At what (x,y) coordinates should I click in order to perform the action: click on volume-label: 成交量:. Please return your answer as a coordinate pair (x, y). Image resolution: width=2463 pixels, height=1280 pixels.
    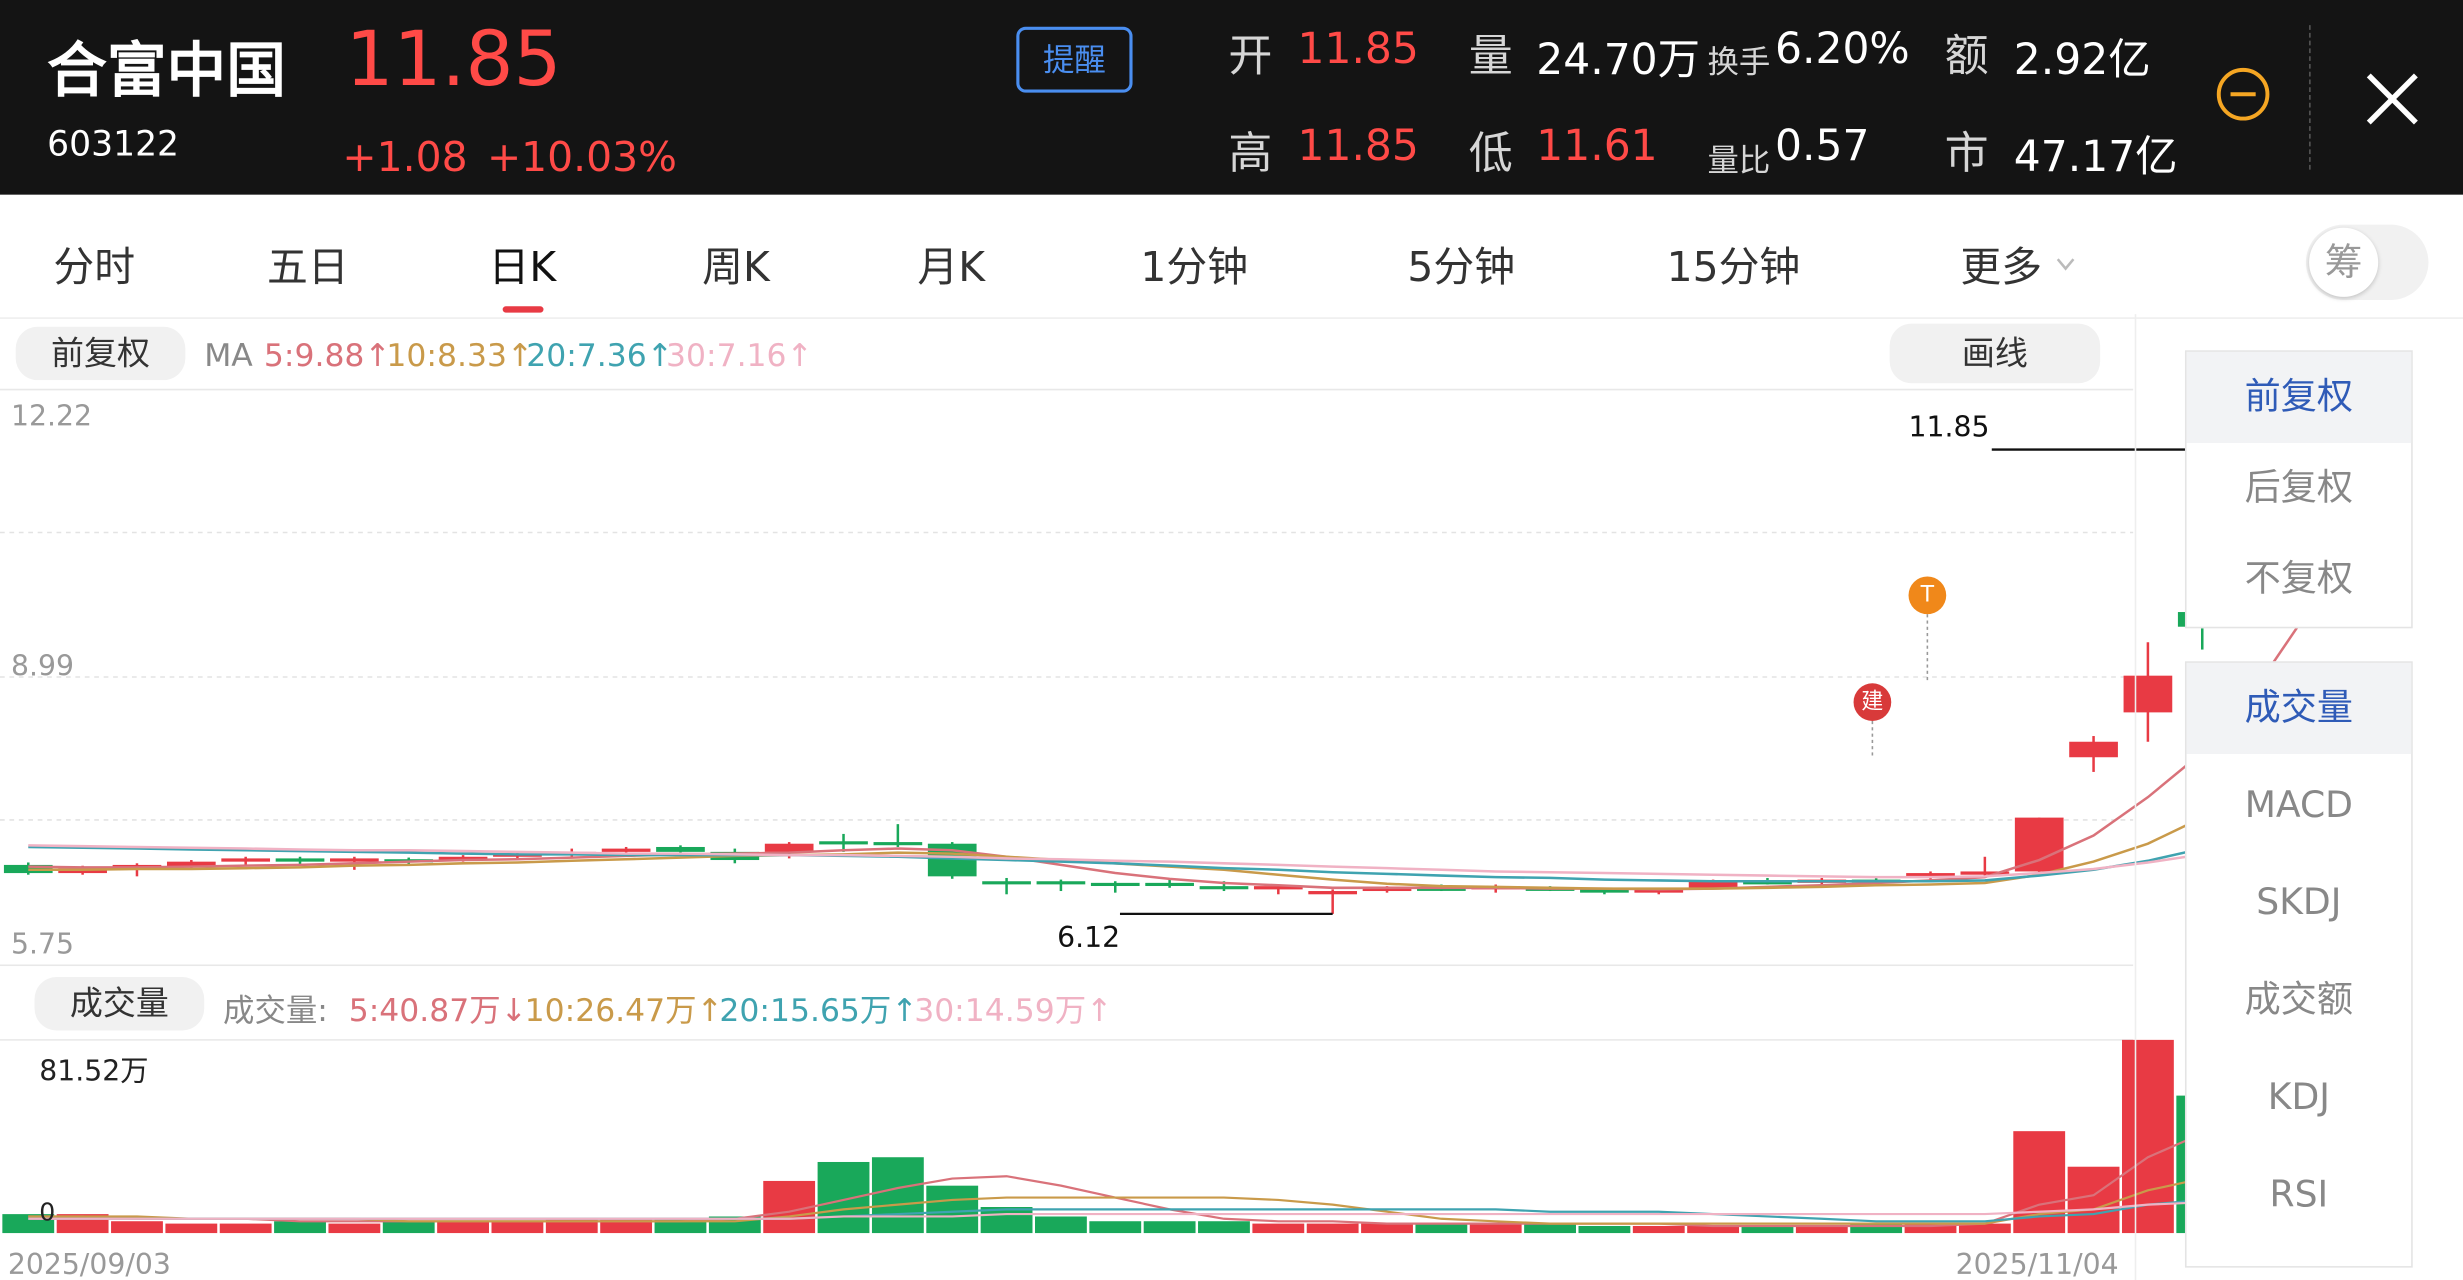
    Looking at the image, I should click on (275, 1010).